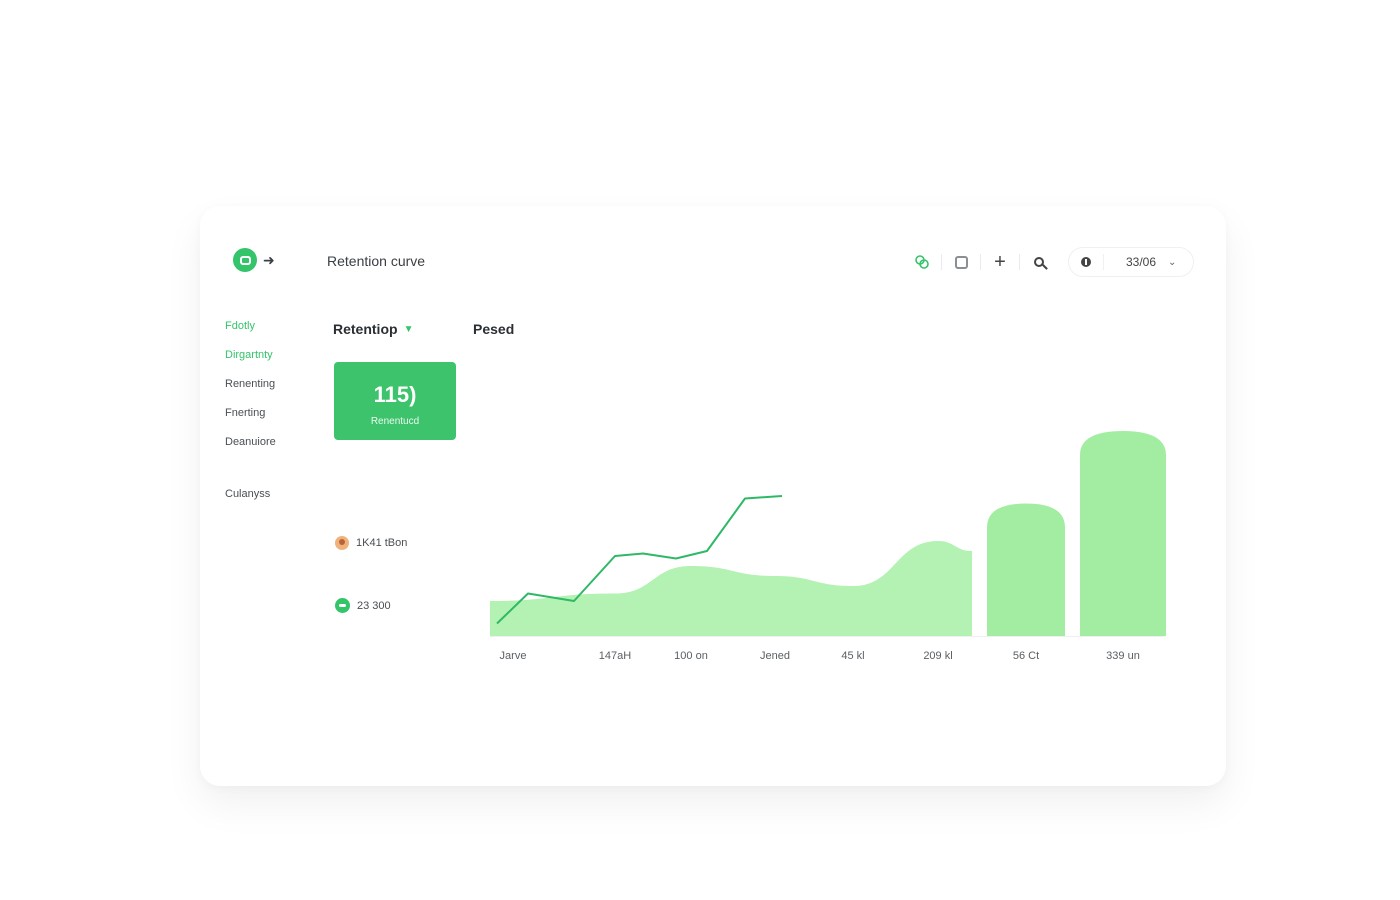 This screenshot has width=1400, height=900. Describe the element at coordinates (250, 419) in the screenshot. I see `sidebar-item-4: Fnerting` at that location.